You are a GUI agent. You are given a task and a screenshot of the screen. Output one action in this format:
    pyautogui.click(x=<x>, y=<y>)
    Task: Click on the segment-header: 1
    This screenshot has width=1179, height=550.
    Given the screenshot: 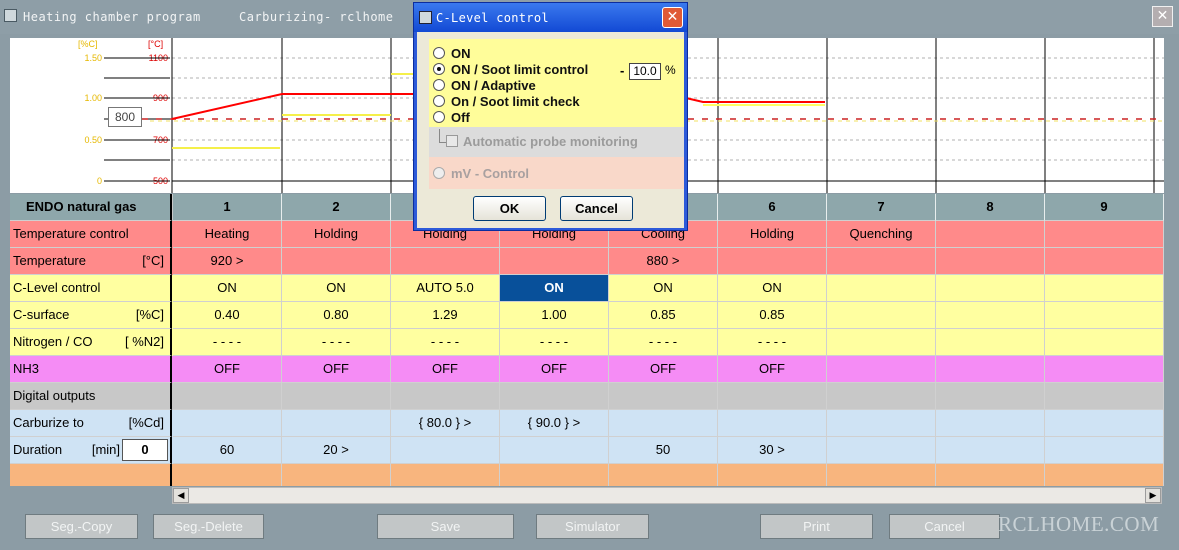 What is the action you would take?
    pyautogui.click(x=227, y=207)
    